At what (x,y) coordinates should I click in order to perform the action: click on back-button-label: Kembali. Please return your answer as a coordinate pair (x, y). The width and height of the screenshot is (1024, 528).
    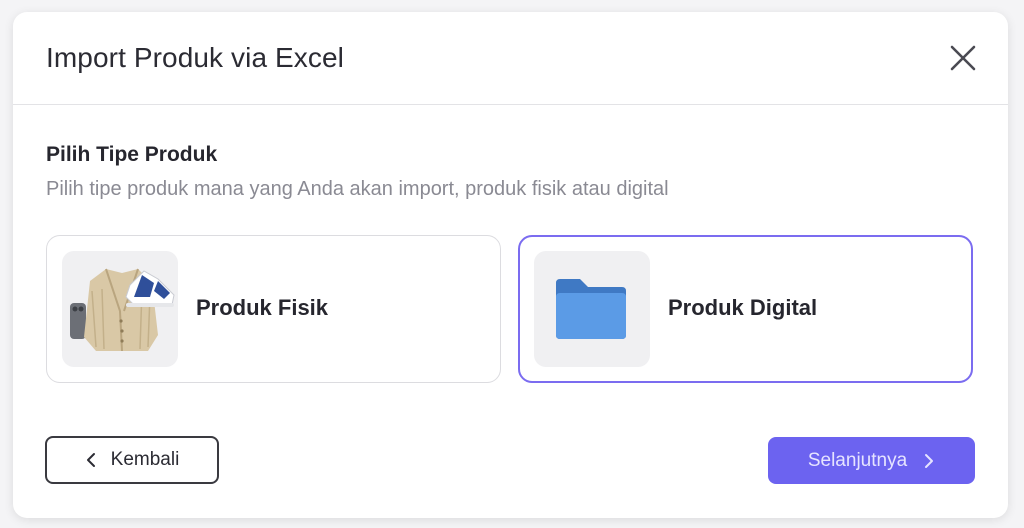
    Looking at the image, I should click on (145, 459).